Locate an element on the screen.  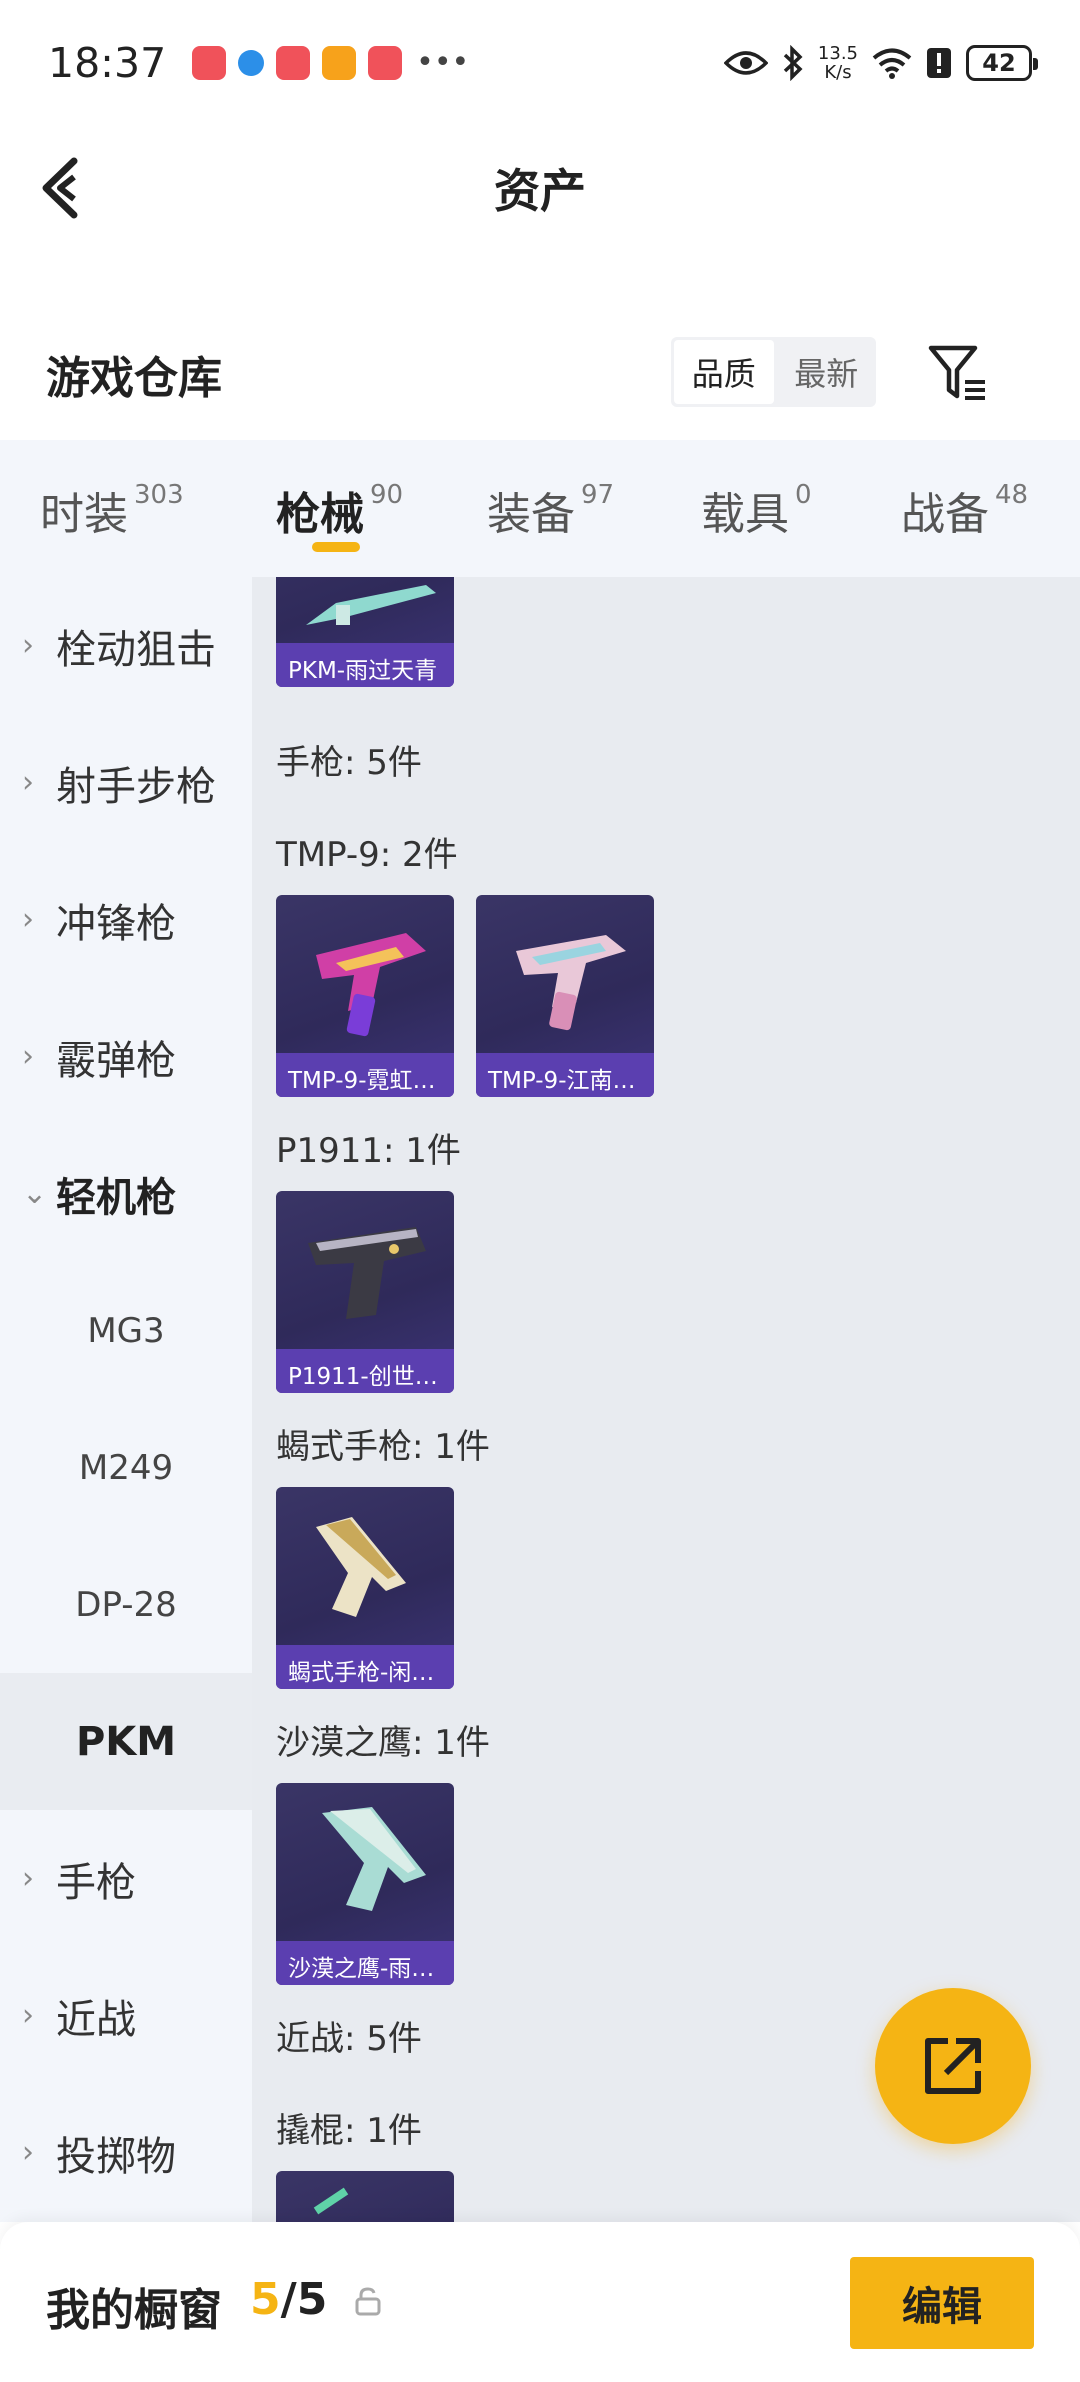
warehouse-title: 游戏仓库 is located at coordinates (134, 378).